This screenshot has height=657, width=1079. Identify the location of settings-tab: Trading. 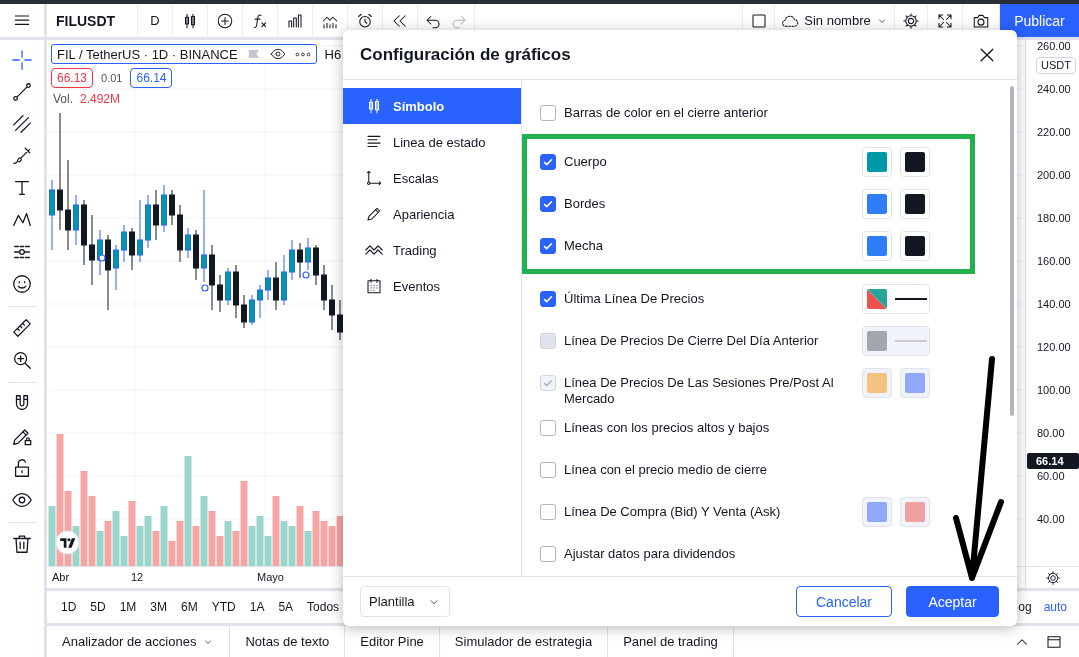
(432, 250).